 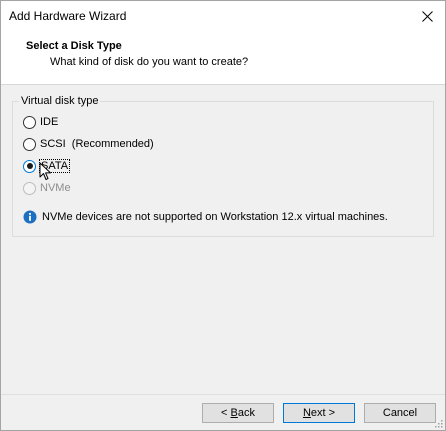 I want to click on next-button: Next >, so click(x=319, y=413).